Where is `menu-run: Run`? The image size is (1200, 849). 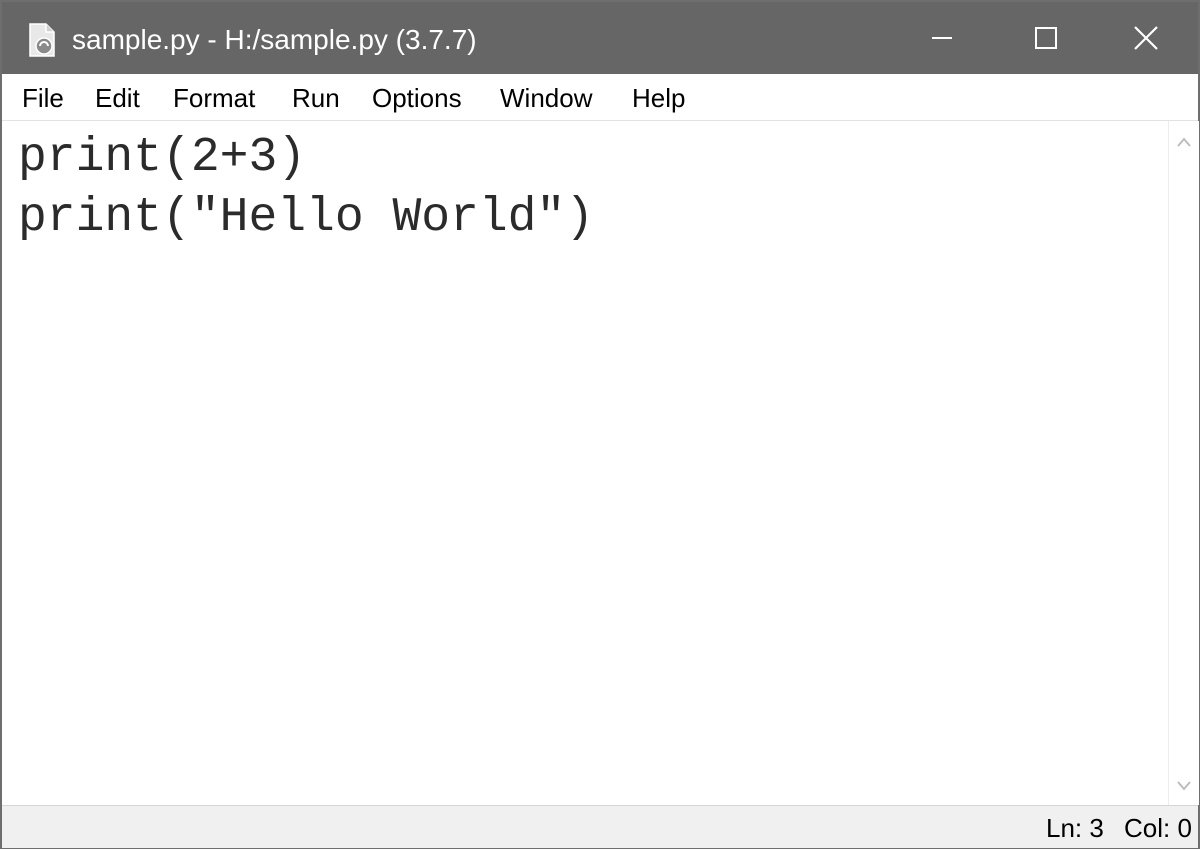
menu-run: Run is located at coordinates (316, 98).